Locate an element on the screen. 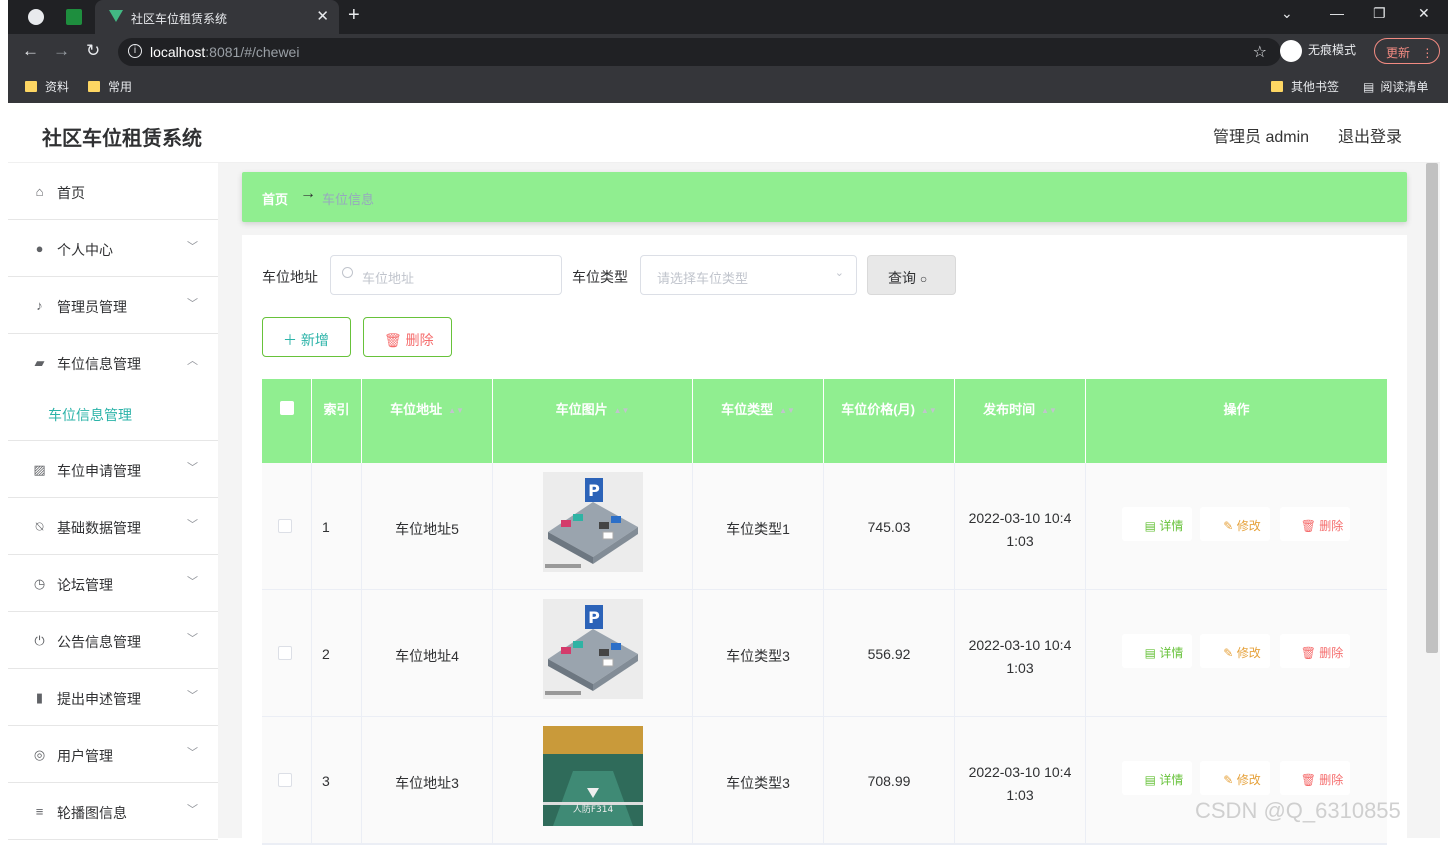 The height and width of the screenshot is (845, 1448). sidebar-item: ⌂ 首页 is located at coordinates (113, 191).